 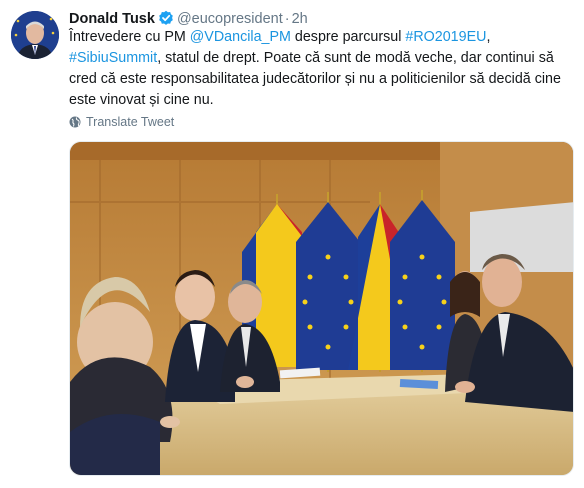 What do you see at coordinates (488, 37) in the screenshot?
I see `text-segment: ,` at bounding box center [488, 37].